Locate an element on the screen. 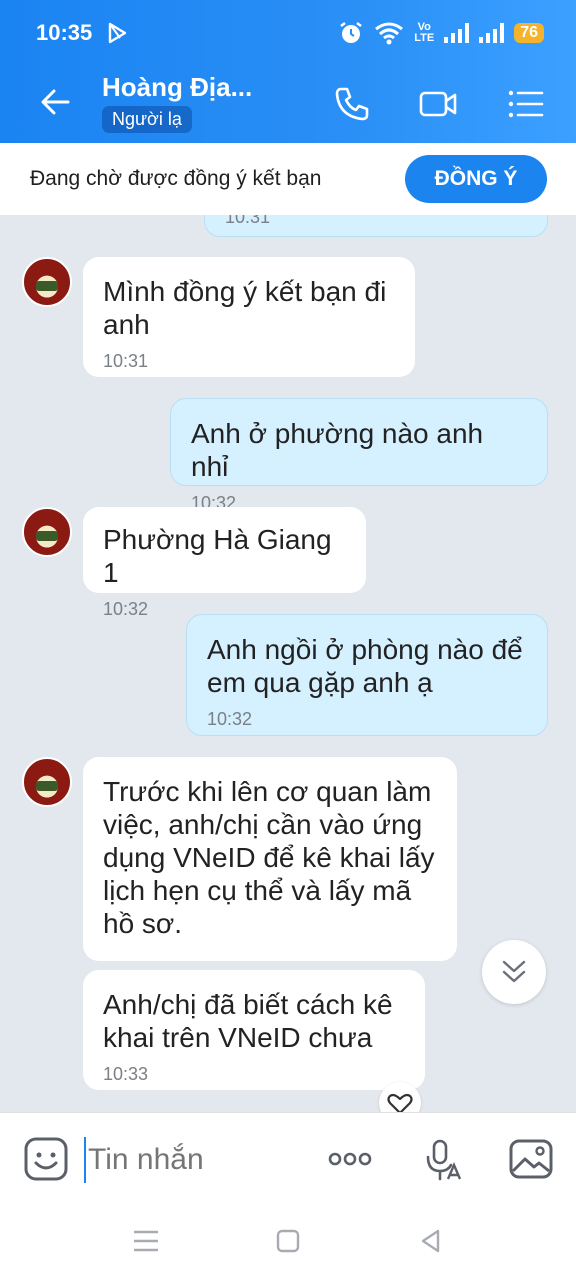 The width and height of the screenshot is (576, 1280). message-bubble-in: Phường Hà Giang 1 10:32 is located at coordinates (224, 563).